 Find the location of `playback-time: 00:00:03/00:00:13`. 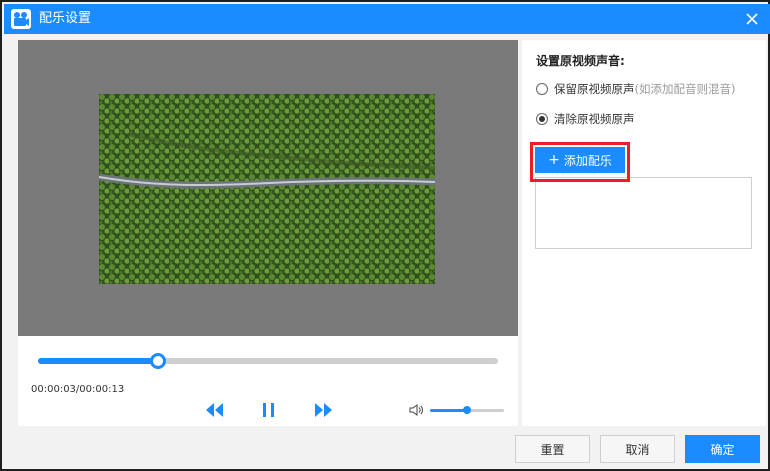

playback-time: 00:00:03/00:00:13 is located at coordinates (78, 389).